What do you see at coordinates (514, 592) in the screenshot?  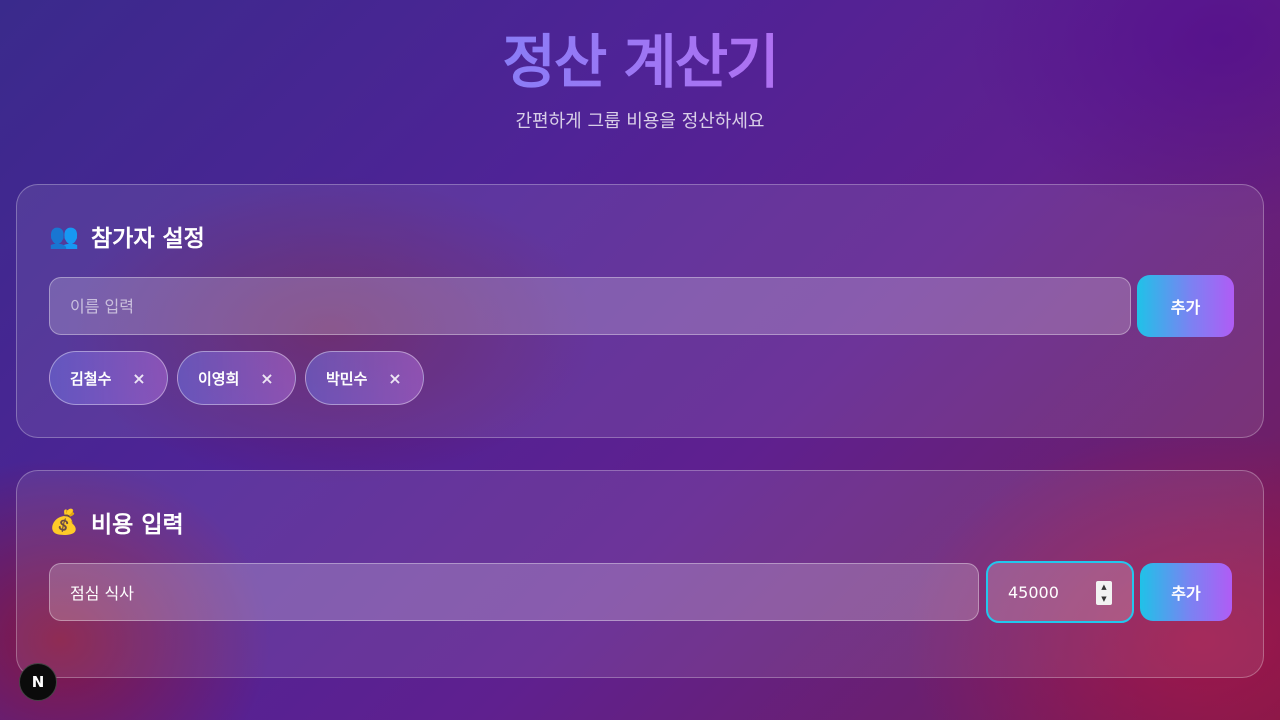 I see `expense-description-input` at bounding box center [514, 592].